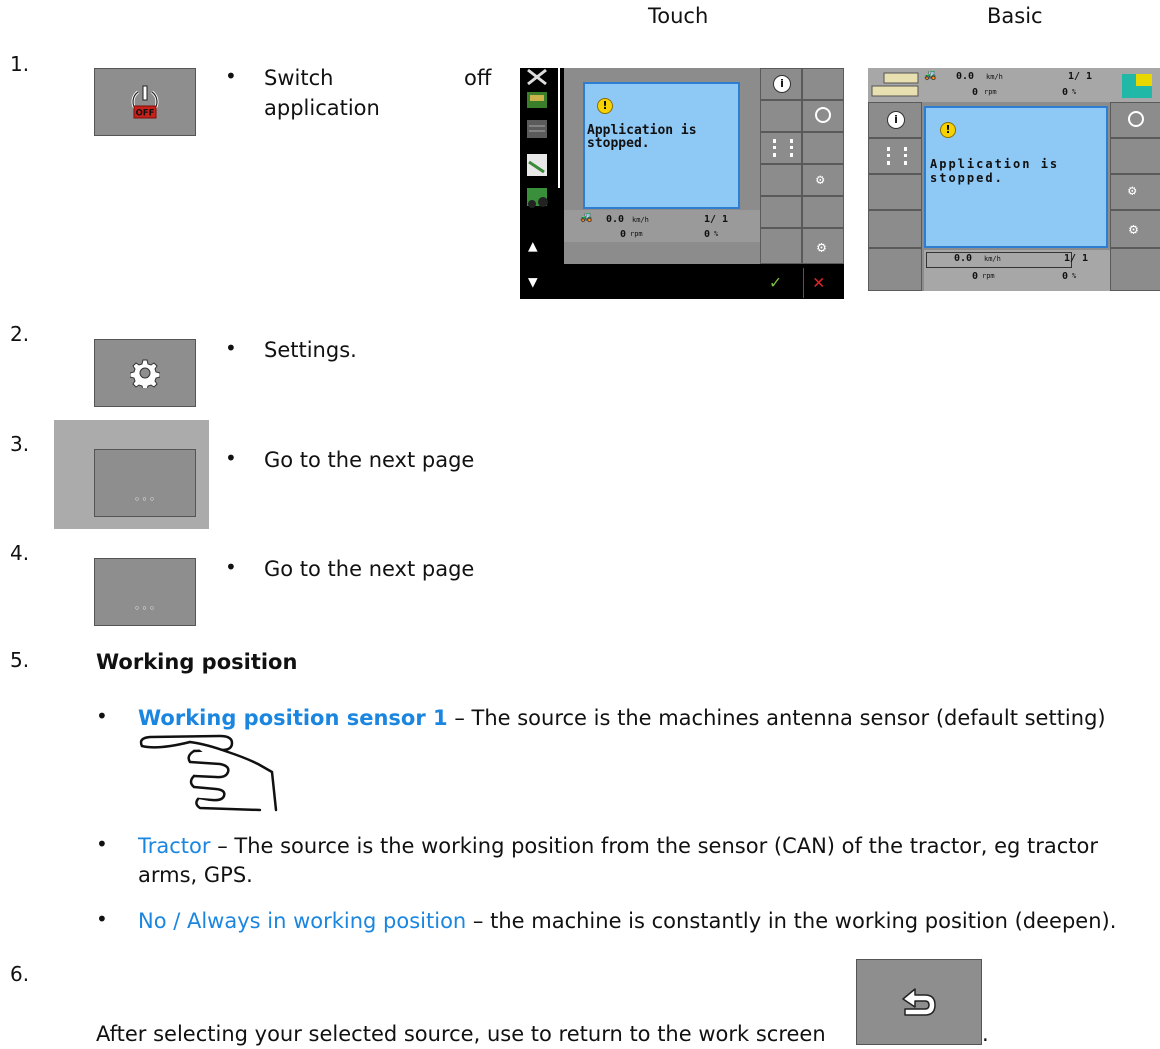 This screenshot has height=1049, width=1160. I want to click on touch-gear-button: ⚙, so click(823, 246).